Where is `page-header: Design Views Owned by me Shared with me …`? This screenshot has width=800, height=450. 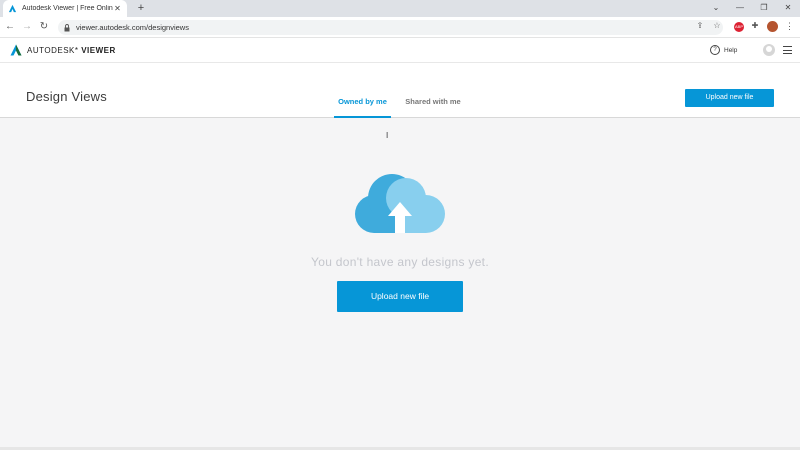
page-header: Design Views Owned by me Shared with me … is located at coordinates (400, 90).